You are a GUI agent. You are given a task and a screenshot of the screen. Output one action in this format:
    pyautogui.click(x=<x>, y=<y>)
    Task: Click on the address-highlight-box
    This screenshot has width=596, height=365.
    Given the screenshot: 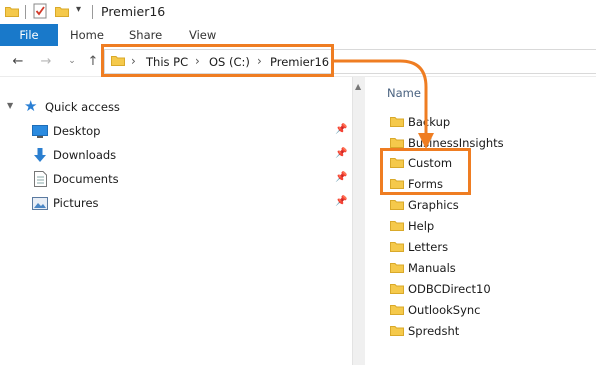 What is the action you would take?
    pyautogui.click(x=217, y=60)
    